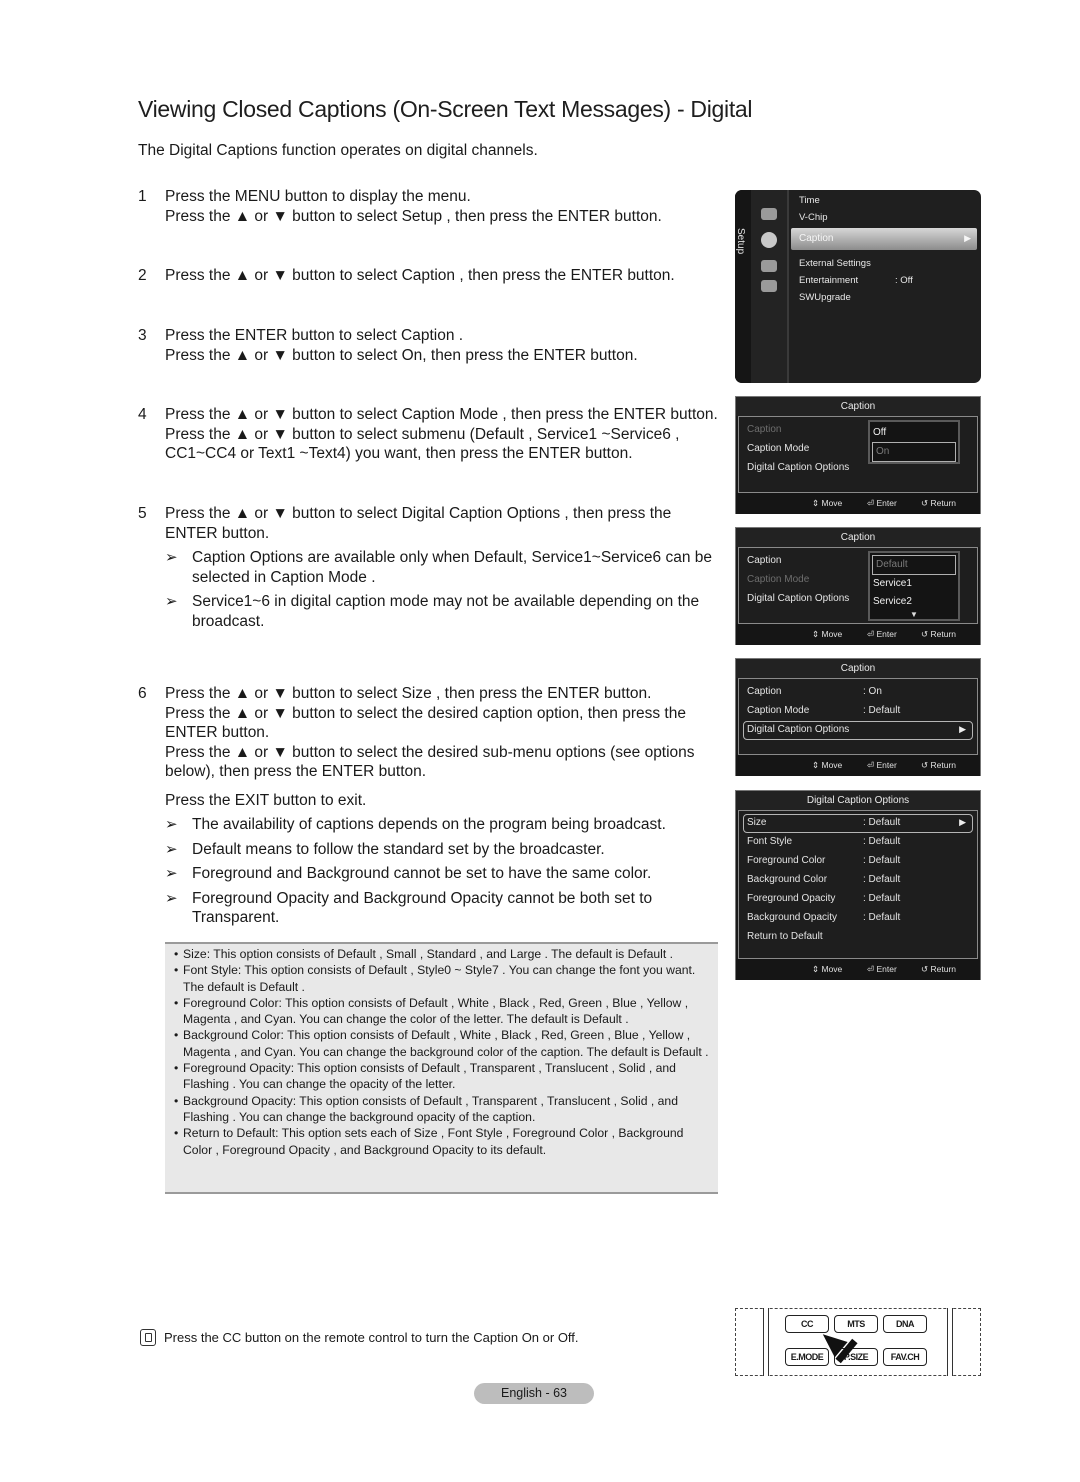 The image size is (1080, 1482). Describe the element at coordinates (807, 1357) in the screenshot. I see `e-mode-button: E.MODE` at that location.